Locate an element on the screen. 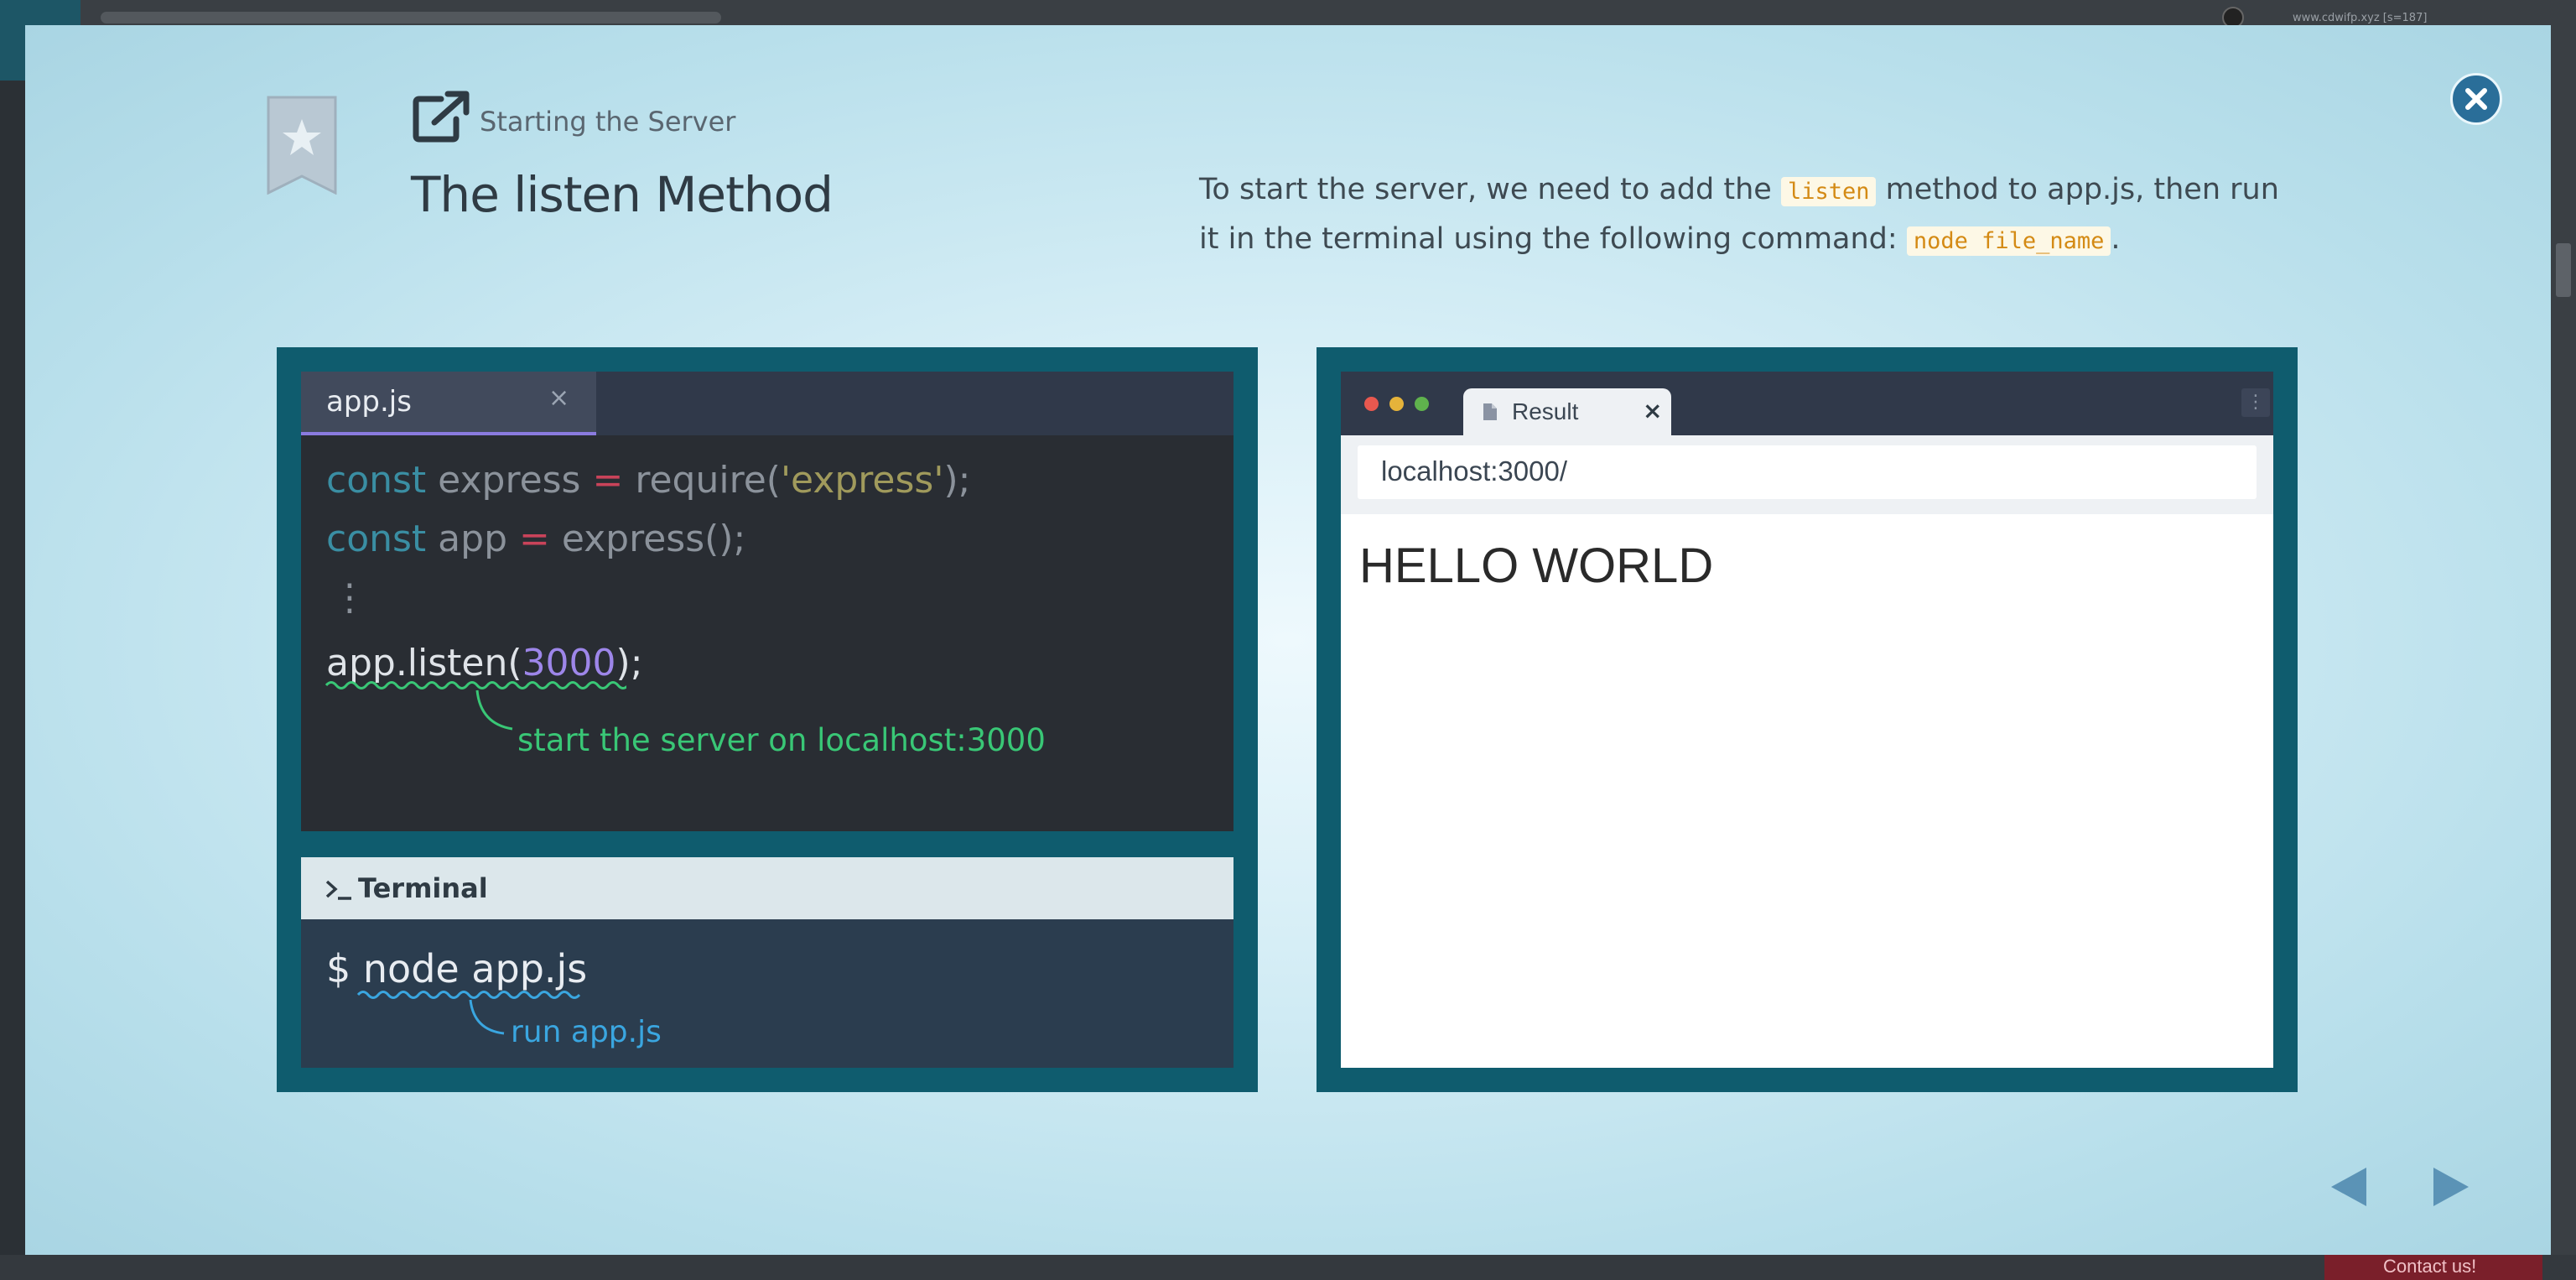 The height and width of the screenshot is (1280, 2576). close-modal-button is located at coordinates (2476, 99).